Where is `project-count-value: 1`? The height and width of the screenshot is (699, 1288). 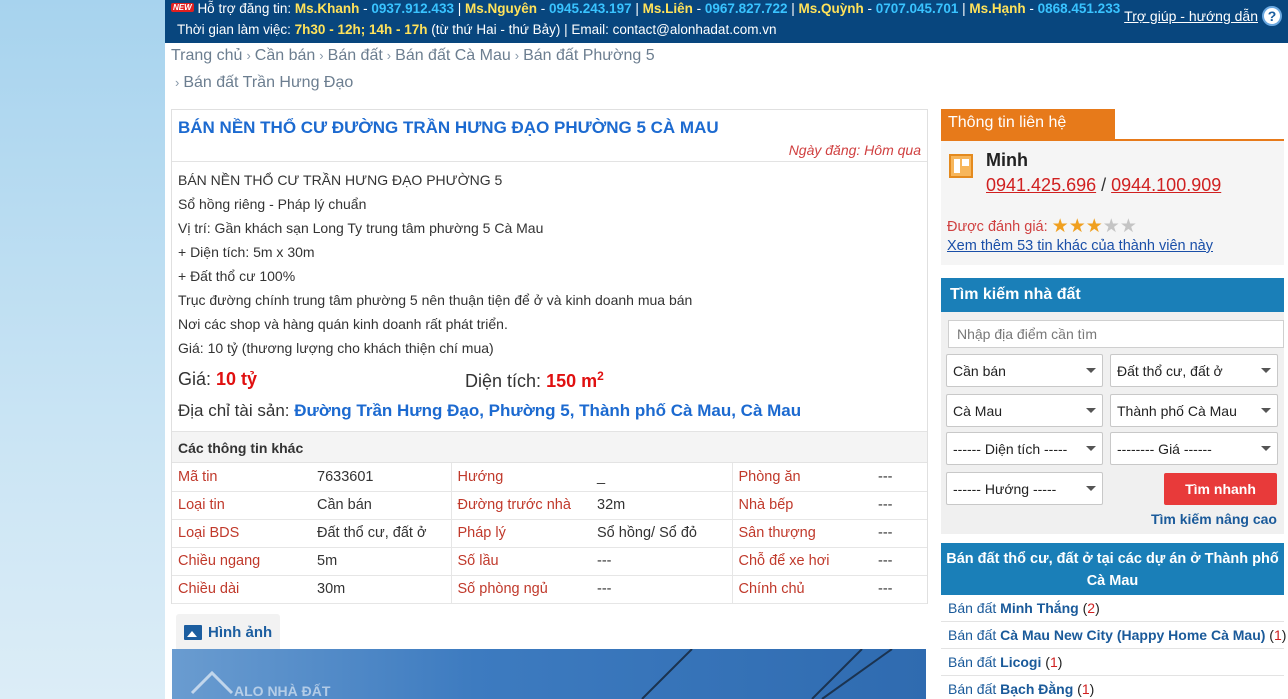
project-count-value: 1 is located at coordinates (1053, 662).